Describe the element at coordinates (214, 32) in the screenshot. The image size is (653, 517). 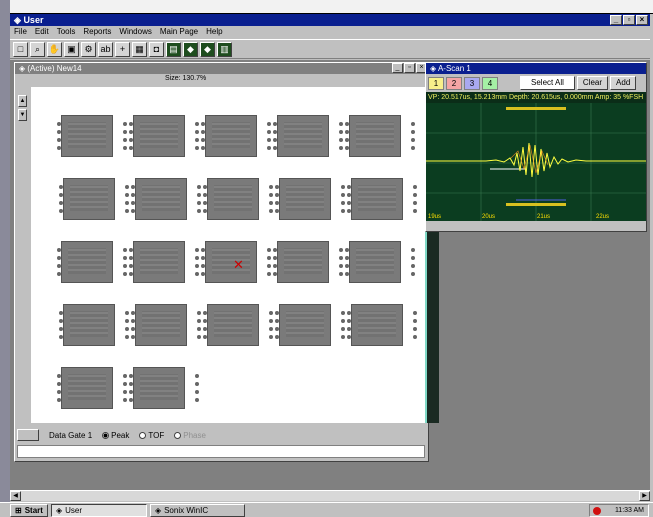
I see `menu-help: Help` at that location.